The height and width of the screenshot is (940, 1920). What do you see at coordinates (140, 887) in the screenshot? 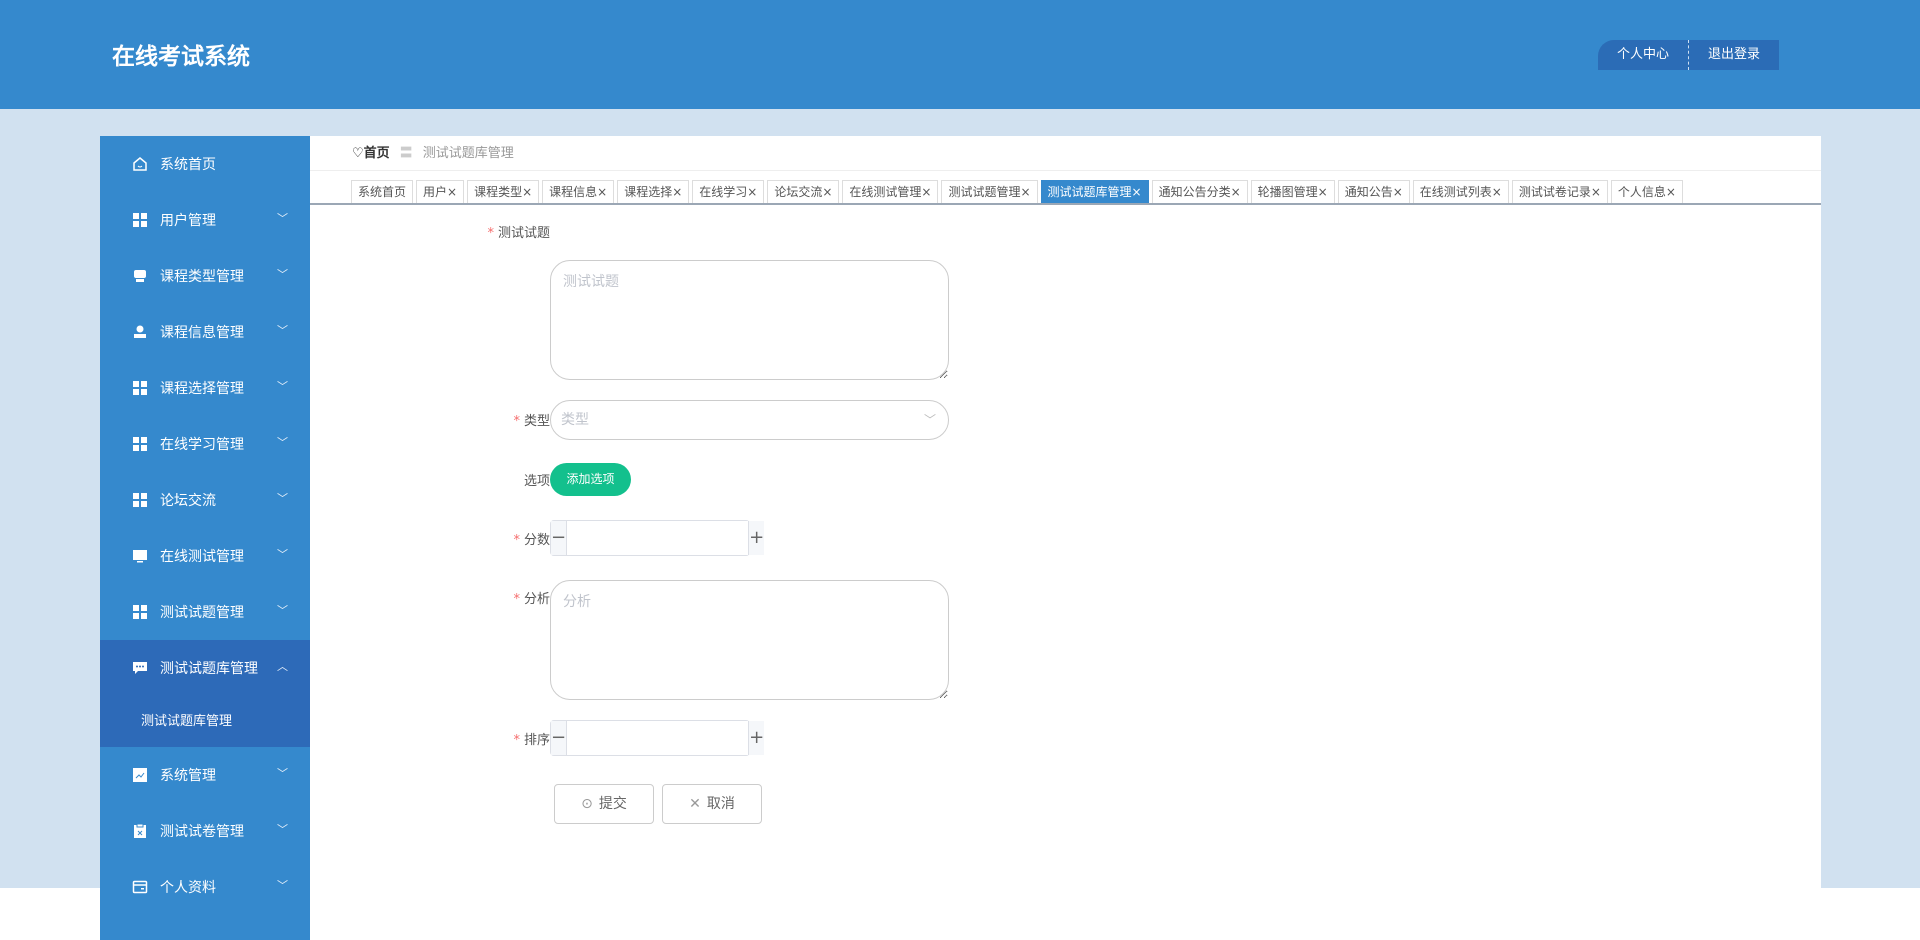
I see `card-icon` at bounding box center [140, 887].